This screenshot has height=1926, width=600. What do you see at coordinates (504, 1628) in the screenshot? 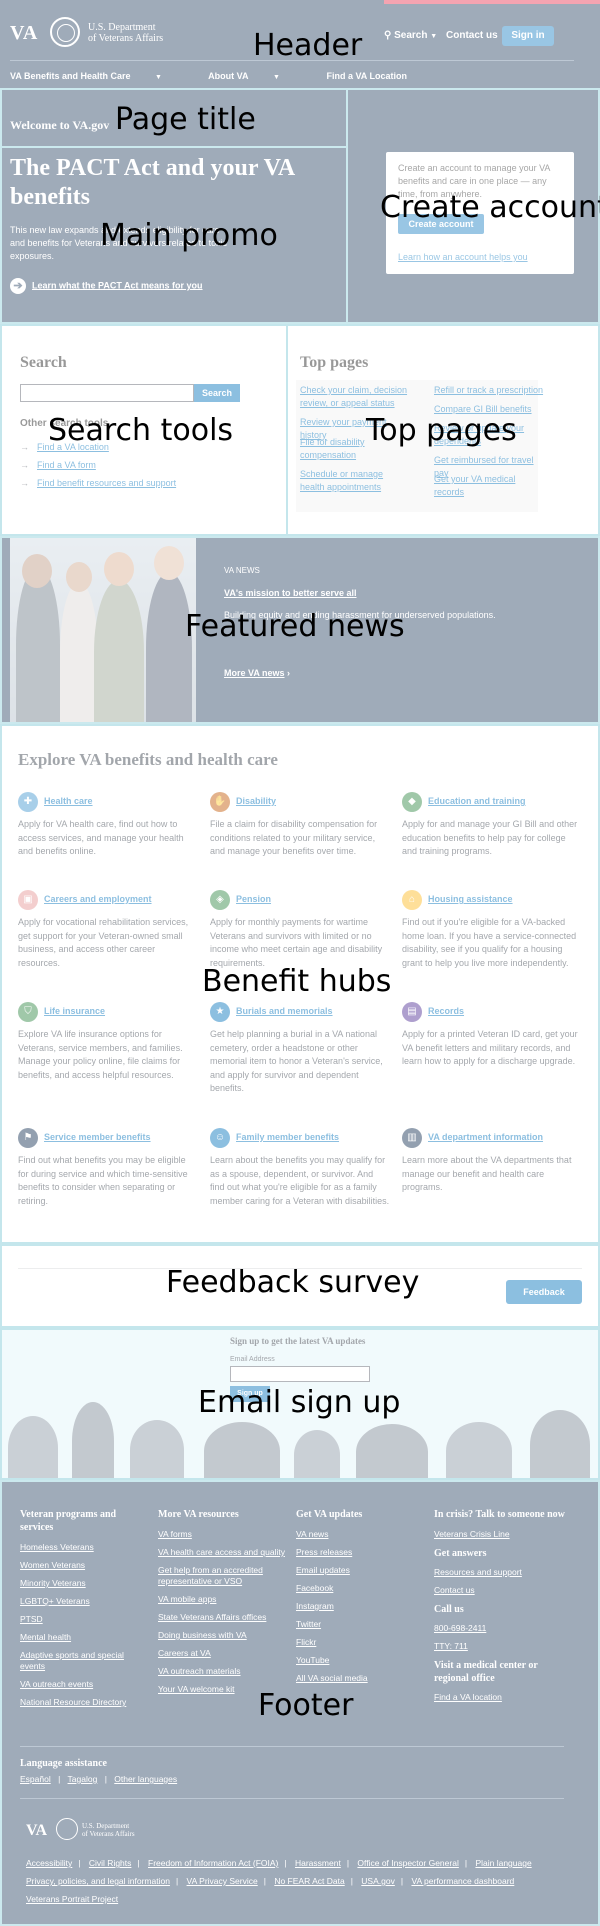
I see `phone-link: 800-698-2411` at bounding box center [504, 1628].